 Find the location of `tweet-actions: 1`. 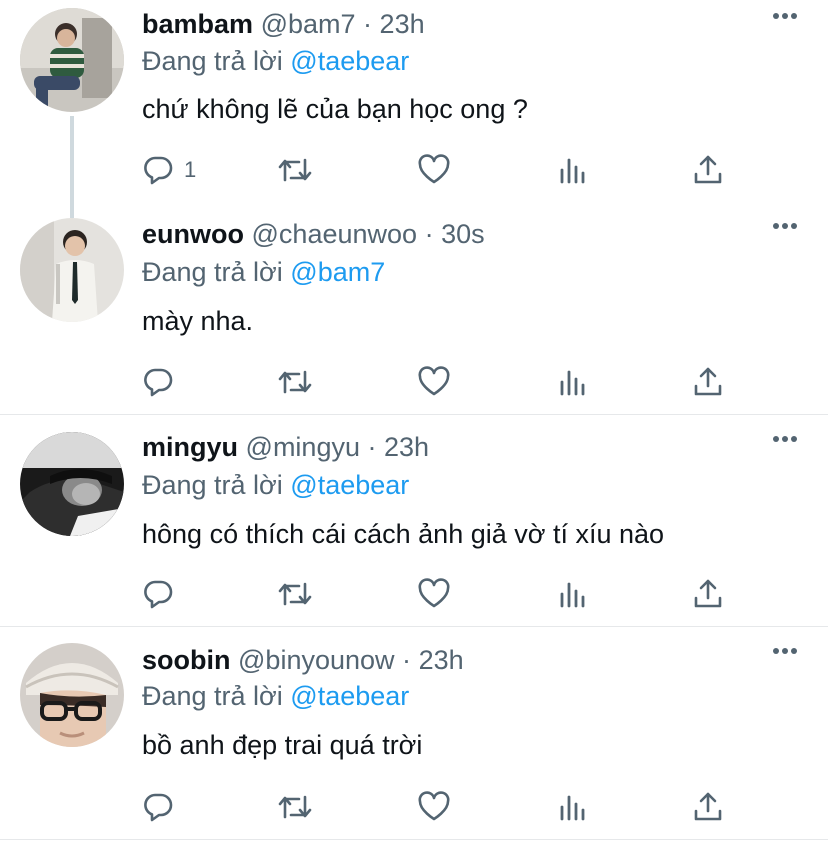

tweet-actions: 1 is located at coordinates (440, 170).